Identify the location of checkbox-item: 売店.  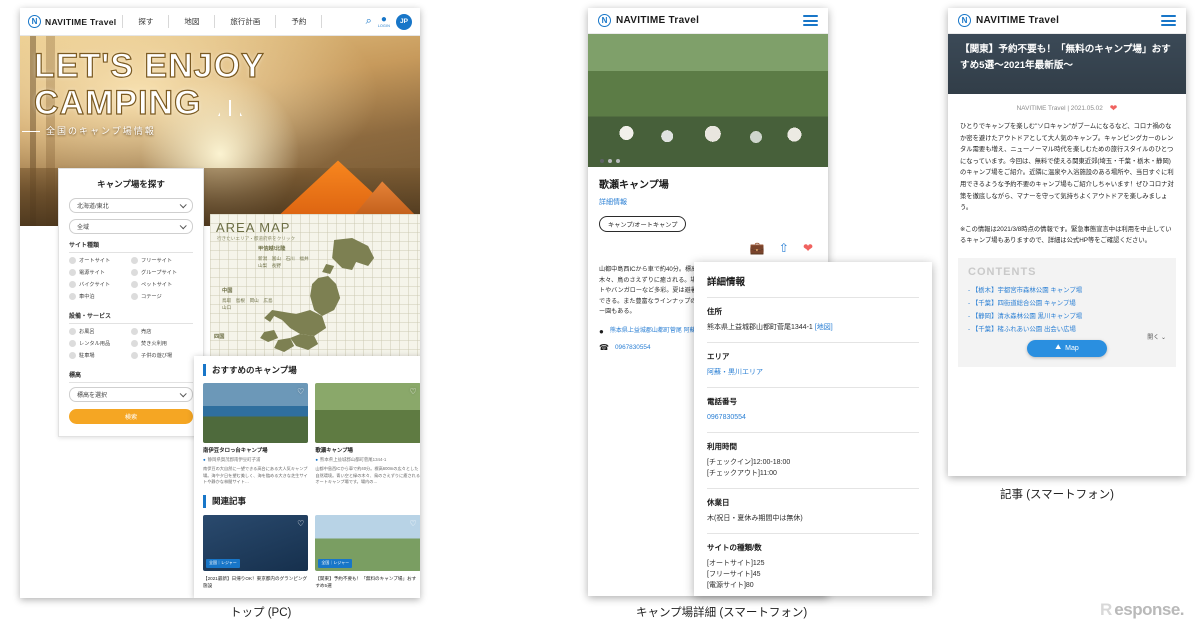
(162, 331).